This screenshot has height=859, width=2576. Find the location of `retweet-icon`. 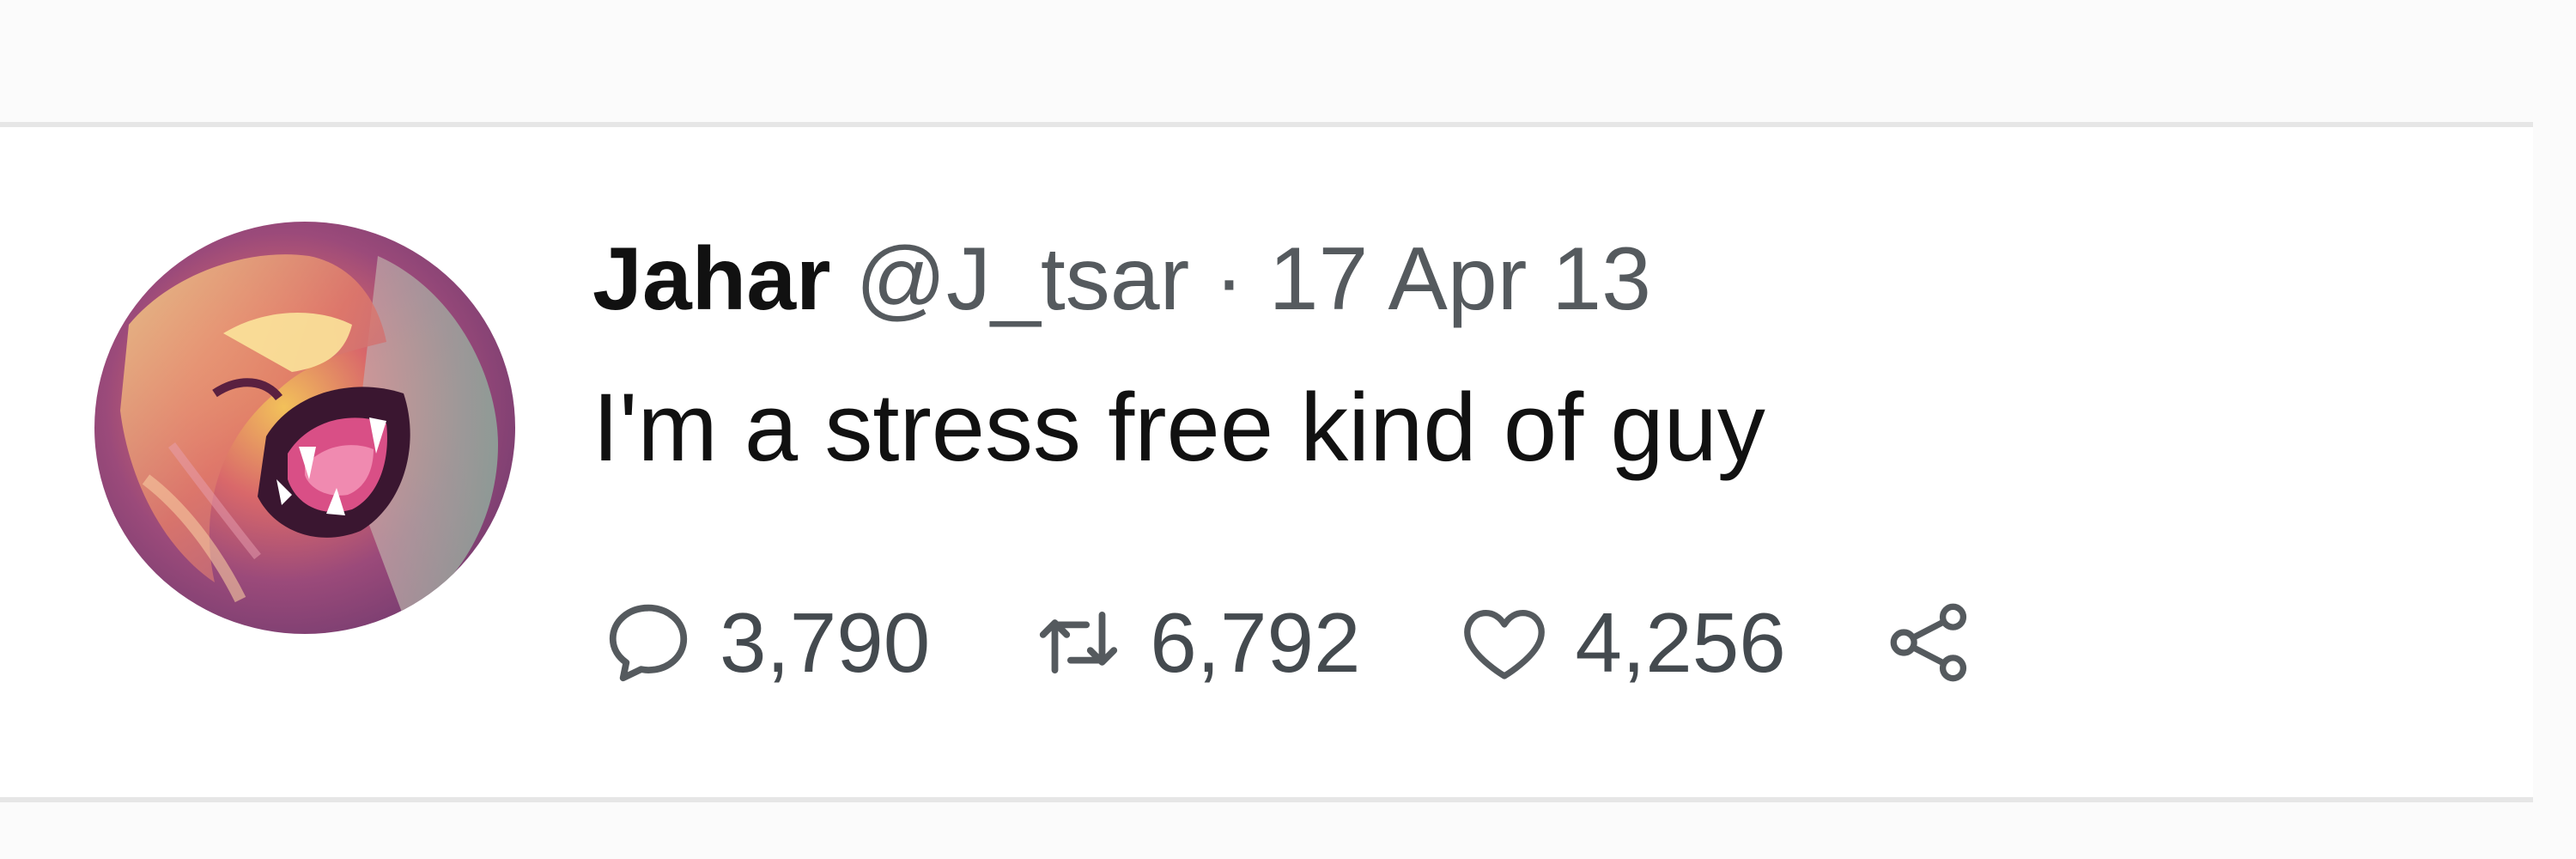

retweet-icon is located at coordinates (1078, 643).